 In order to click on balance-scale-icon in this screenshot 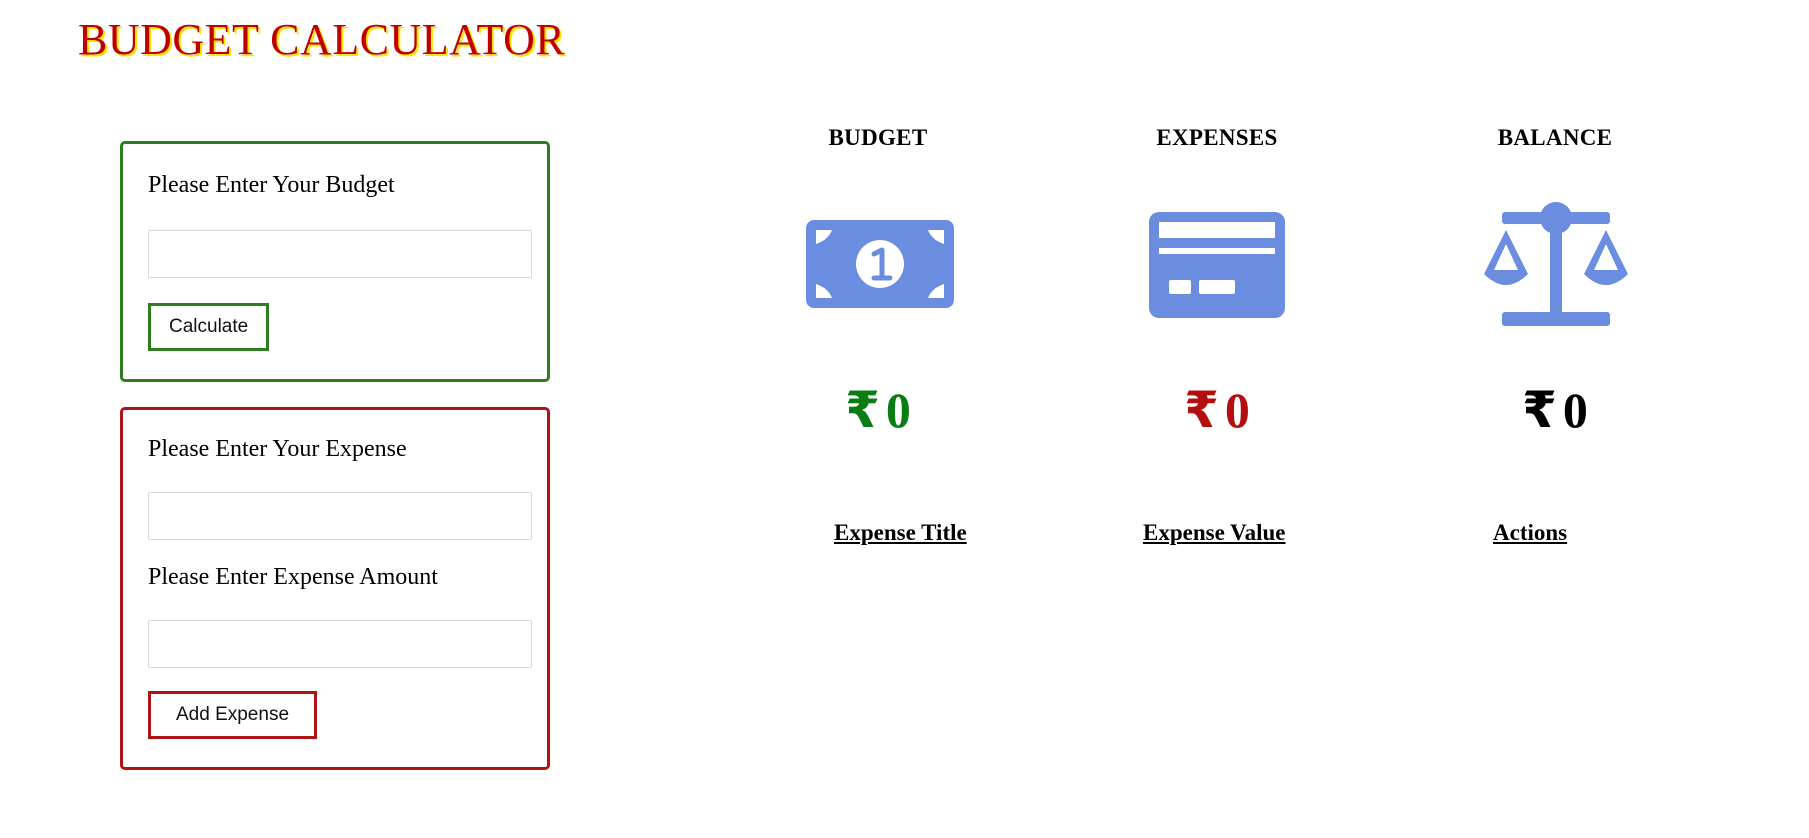, I will do `click(1556, 266)`.